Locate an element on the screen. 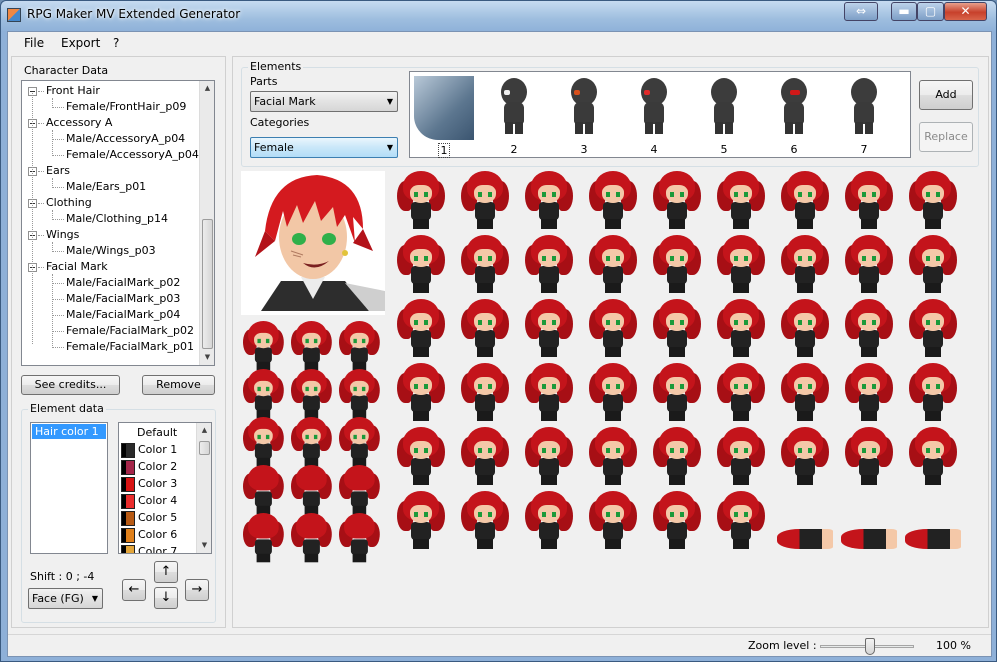  element-thumbnails: 1 2 3 4 5 6 7 is located at coordinates (660, 114).